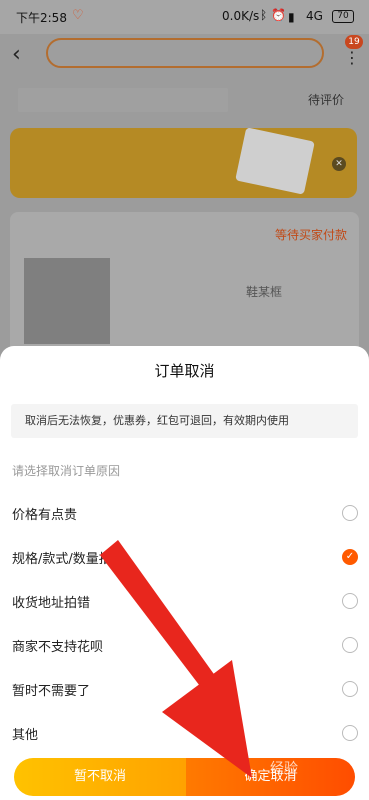 This screenshot has height=800, width=369. Describe the element at coordinates (264, 15) in the screenshot. I see `bluetooth-icon: ᛒ` at that location.